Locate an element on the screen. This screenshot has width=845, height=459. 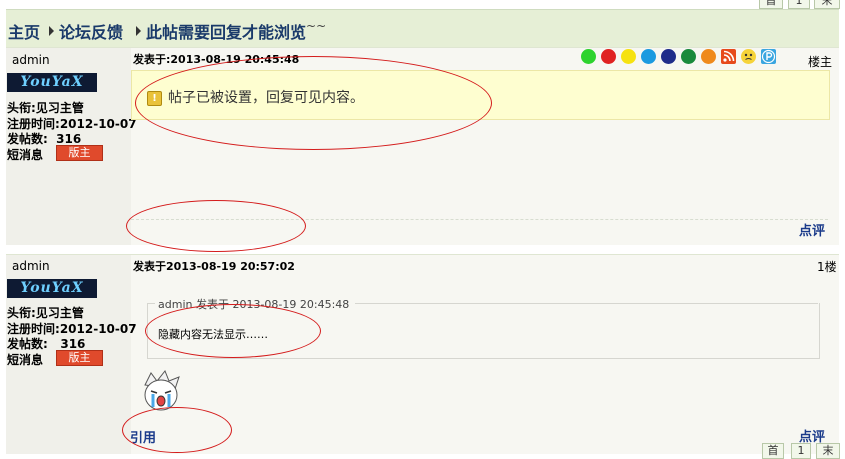
pager-first-bottom: 首 is located at coordinates (773, 451).